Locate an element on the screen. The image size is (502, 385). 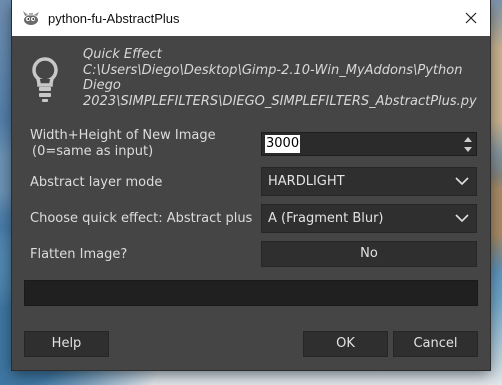
info-title: Quick Effect is located at coordinates (122, 54).